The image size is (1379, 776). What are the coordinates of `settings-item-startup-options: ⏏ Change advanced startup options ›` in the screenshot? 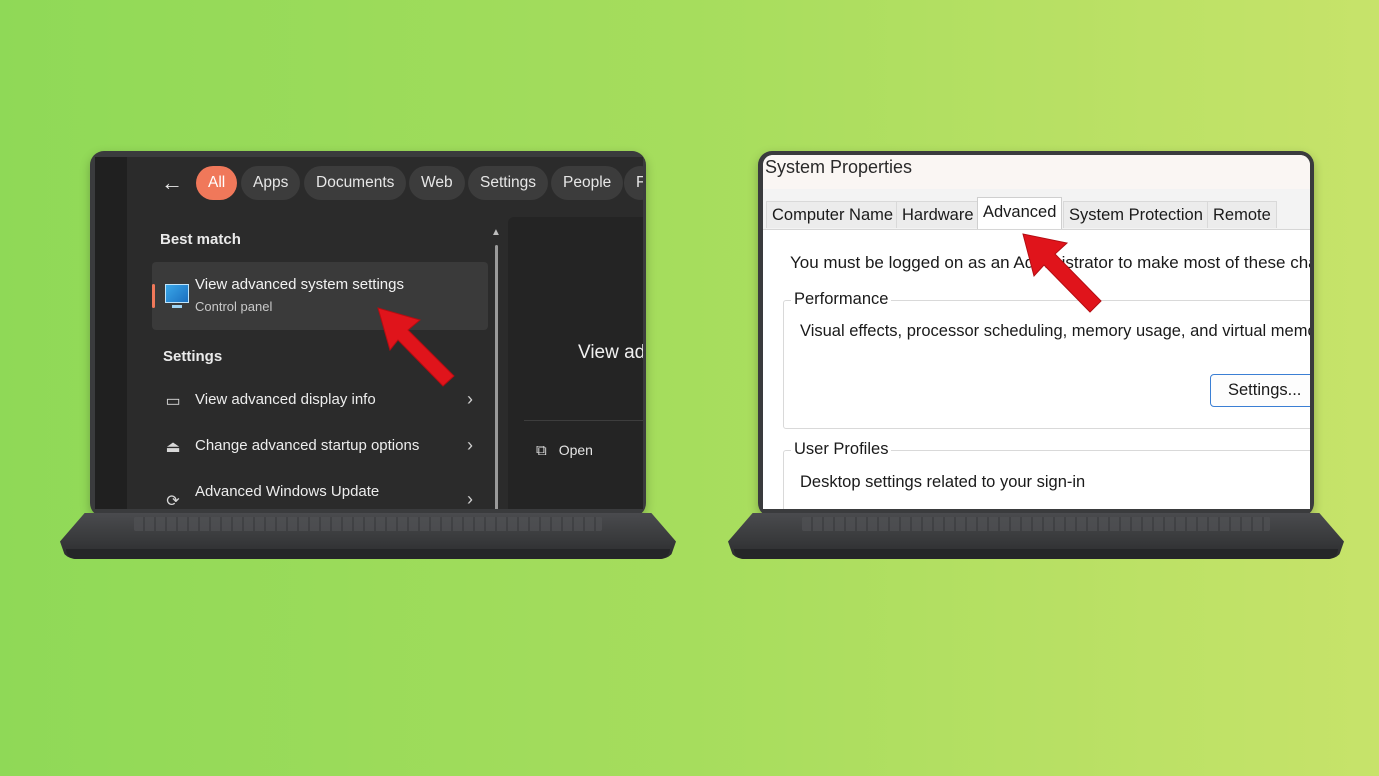 It's located at (318, 448).